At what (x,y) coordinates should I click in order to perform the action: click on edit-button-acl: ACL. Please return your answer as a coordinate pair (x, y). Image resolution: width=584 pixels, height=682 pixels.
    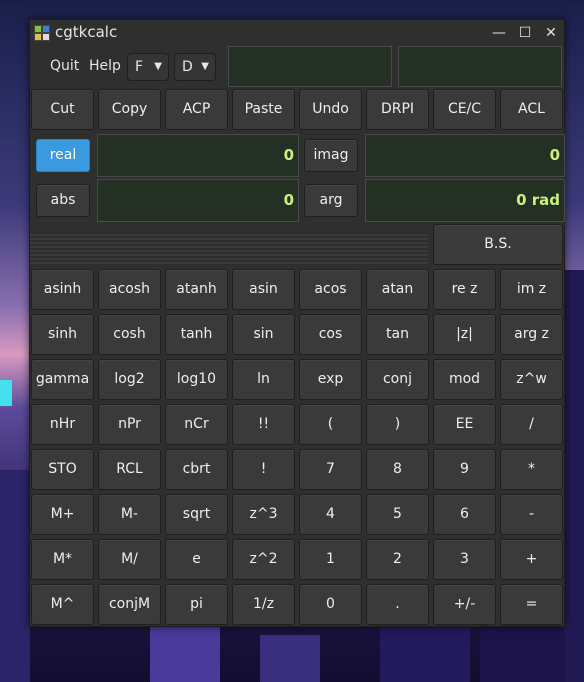
    Looking at the image, I should click on (531, 109).